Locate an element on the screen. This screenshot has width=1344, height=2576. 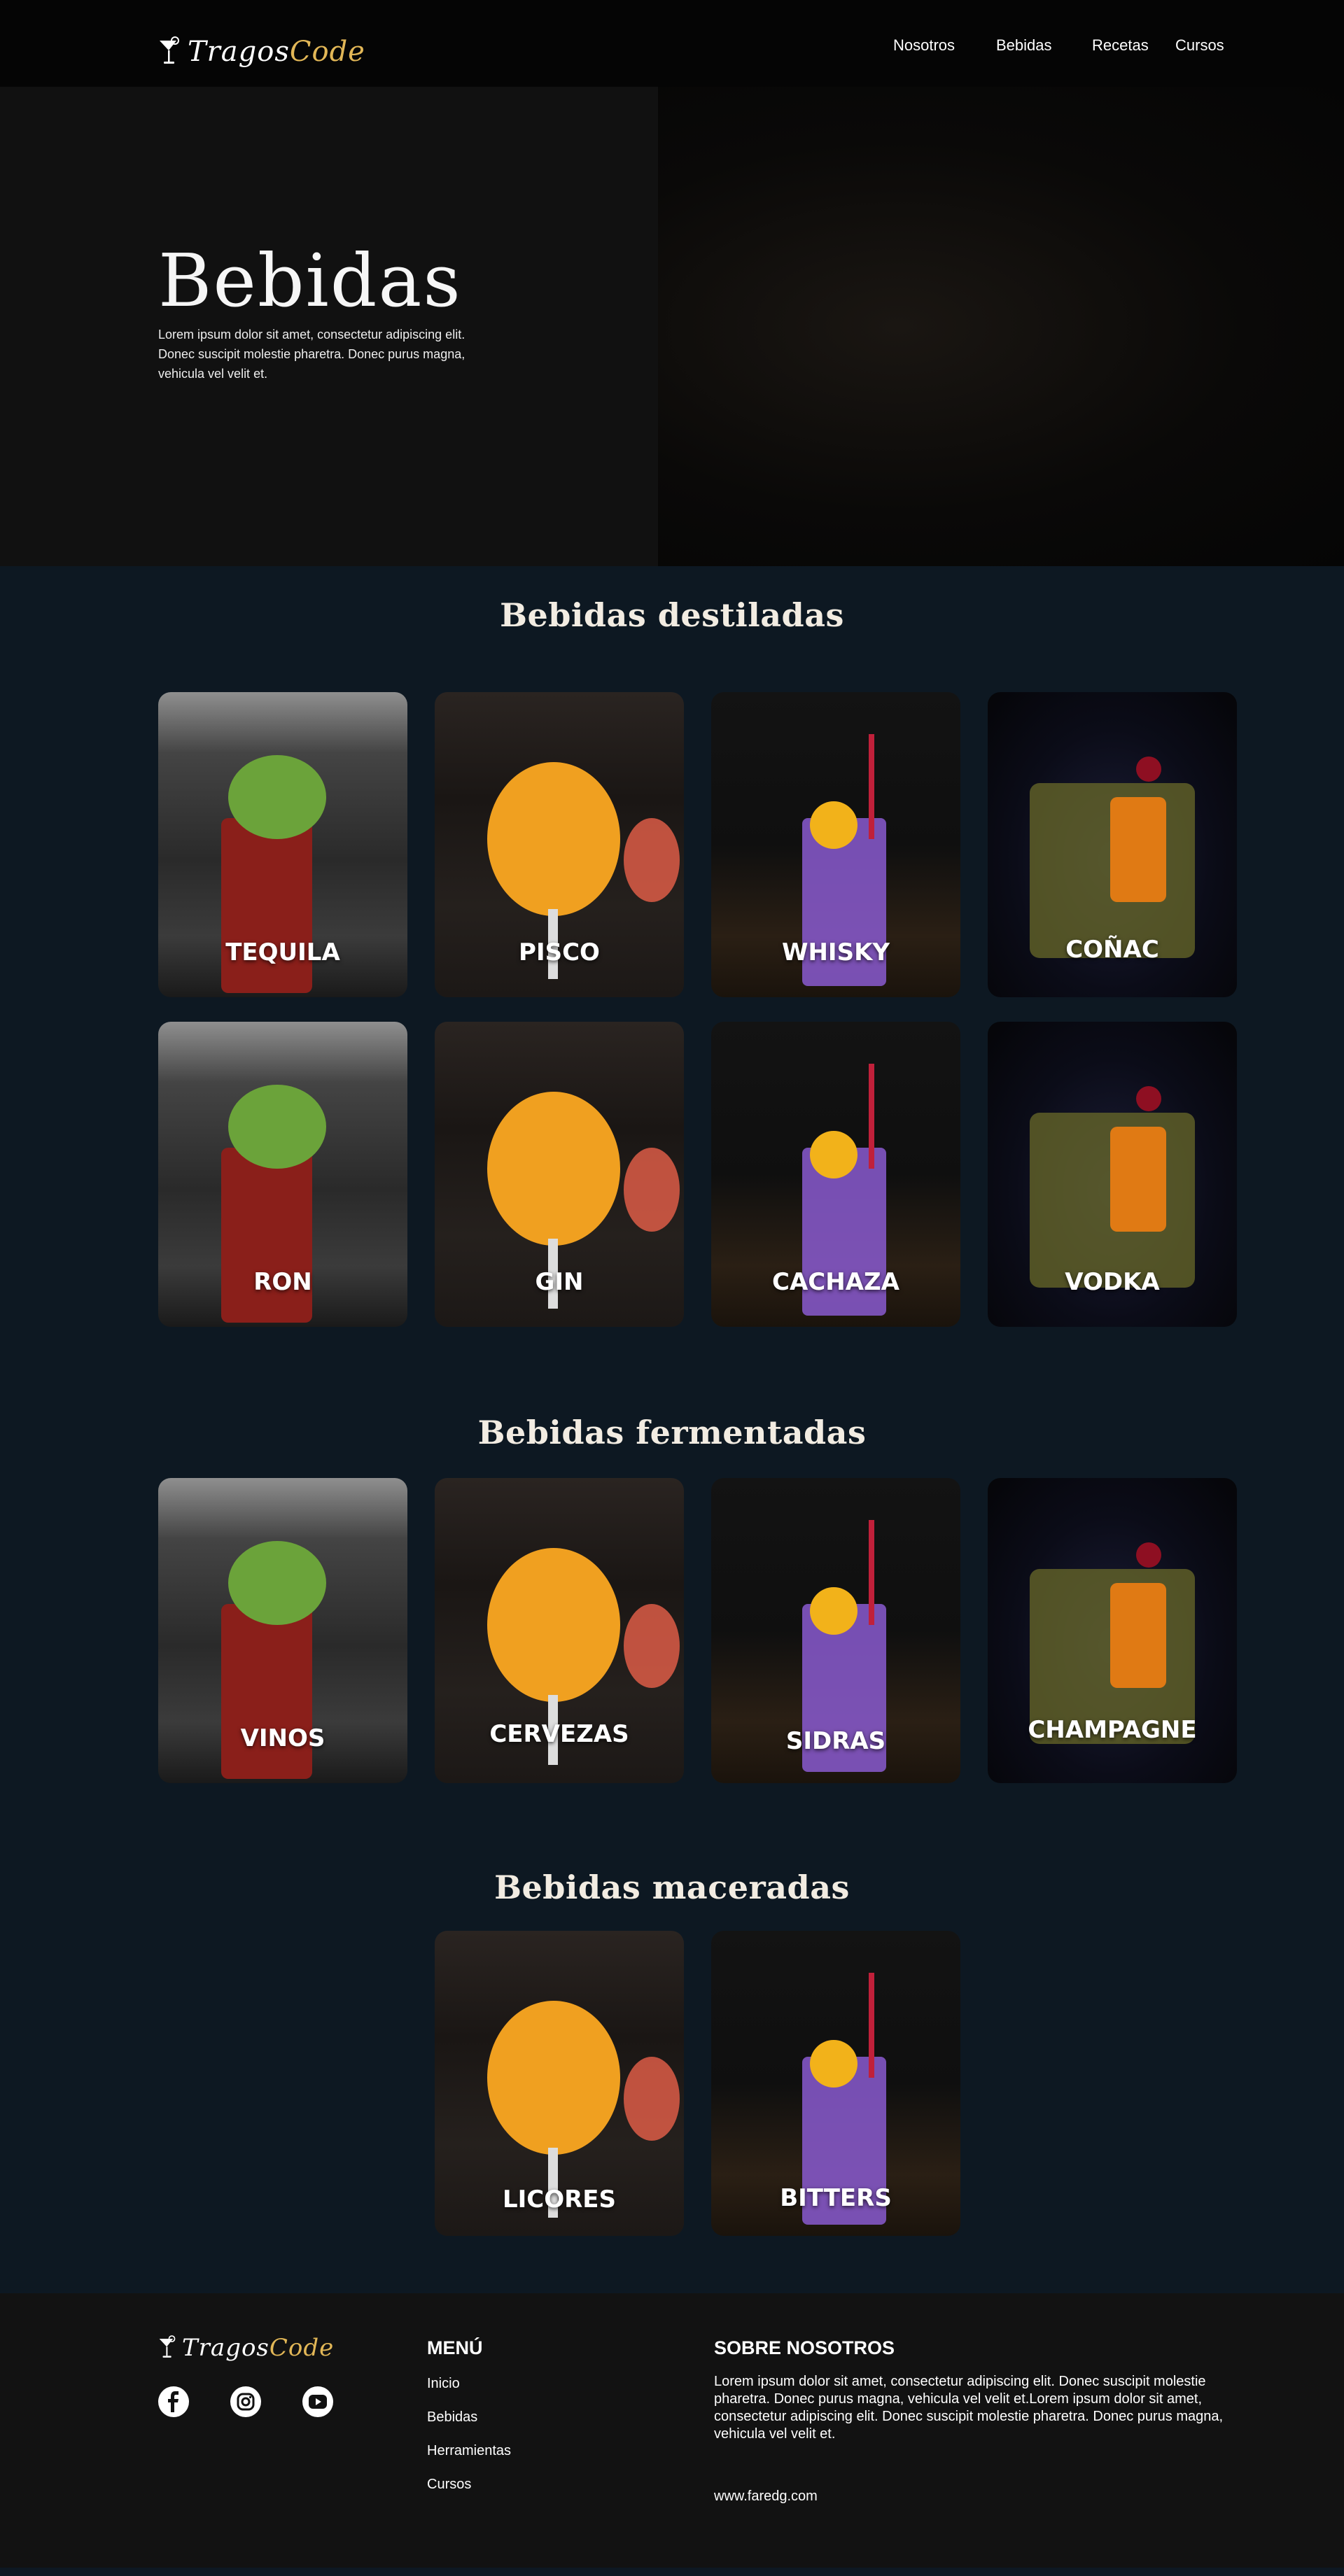
instagram-icon is located at coordinates (245, 2401).